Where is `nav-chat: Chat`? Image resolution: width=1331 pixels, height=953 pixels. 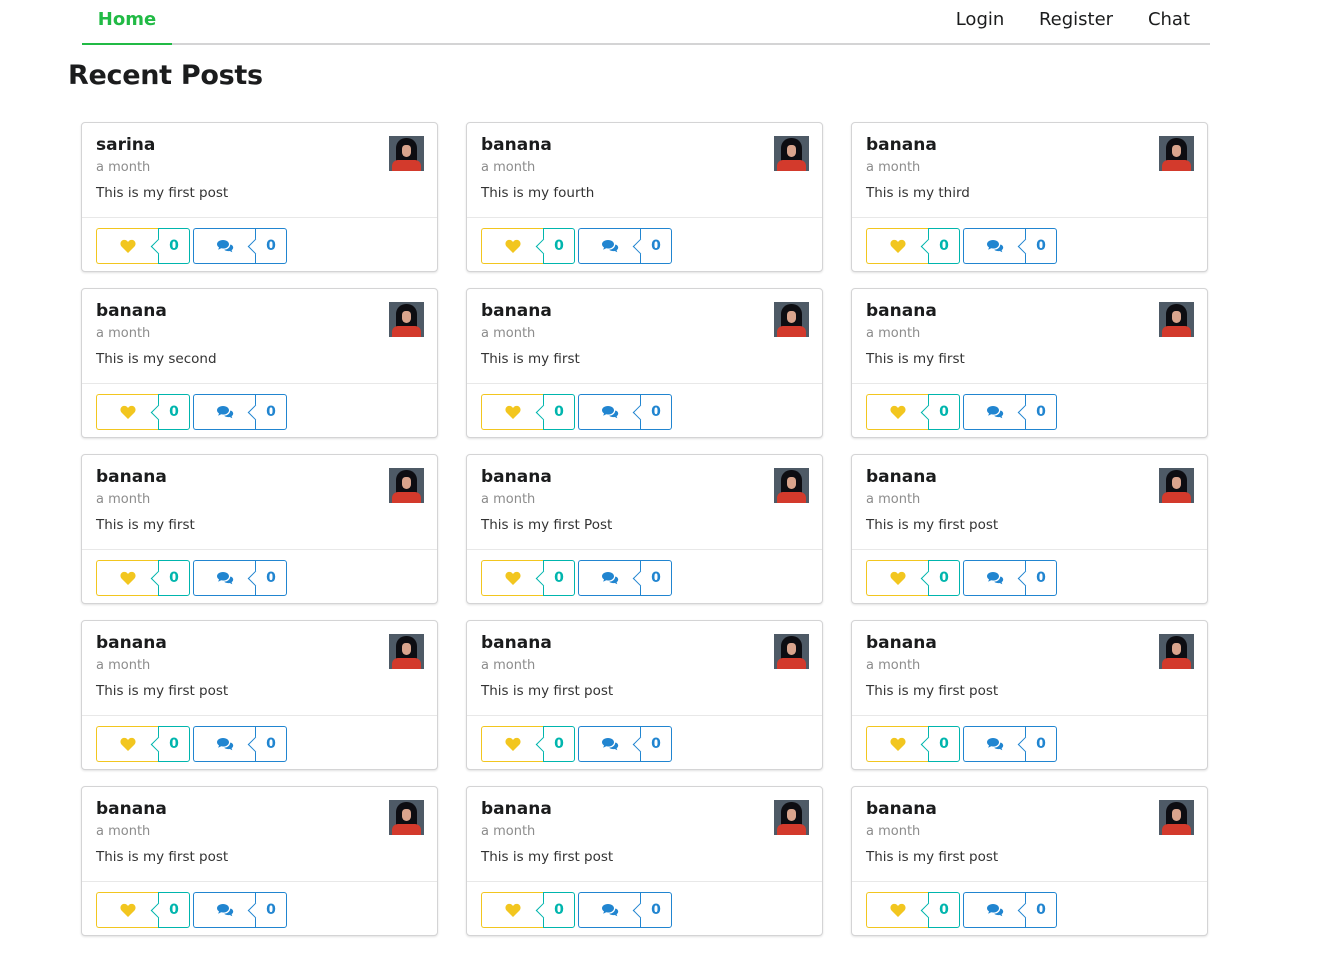
nav-chat: Chat is located at coordinates (1169, 21).